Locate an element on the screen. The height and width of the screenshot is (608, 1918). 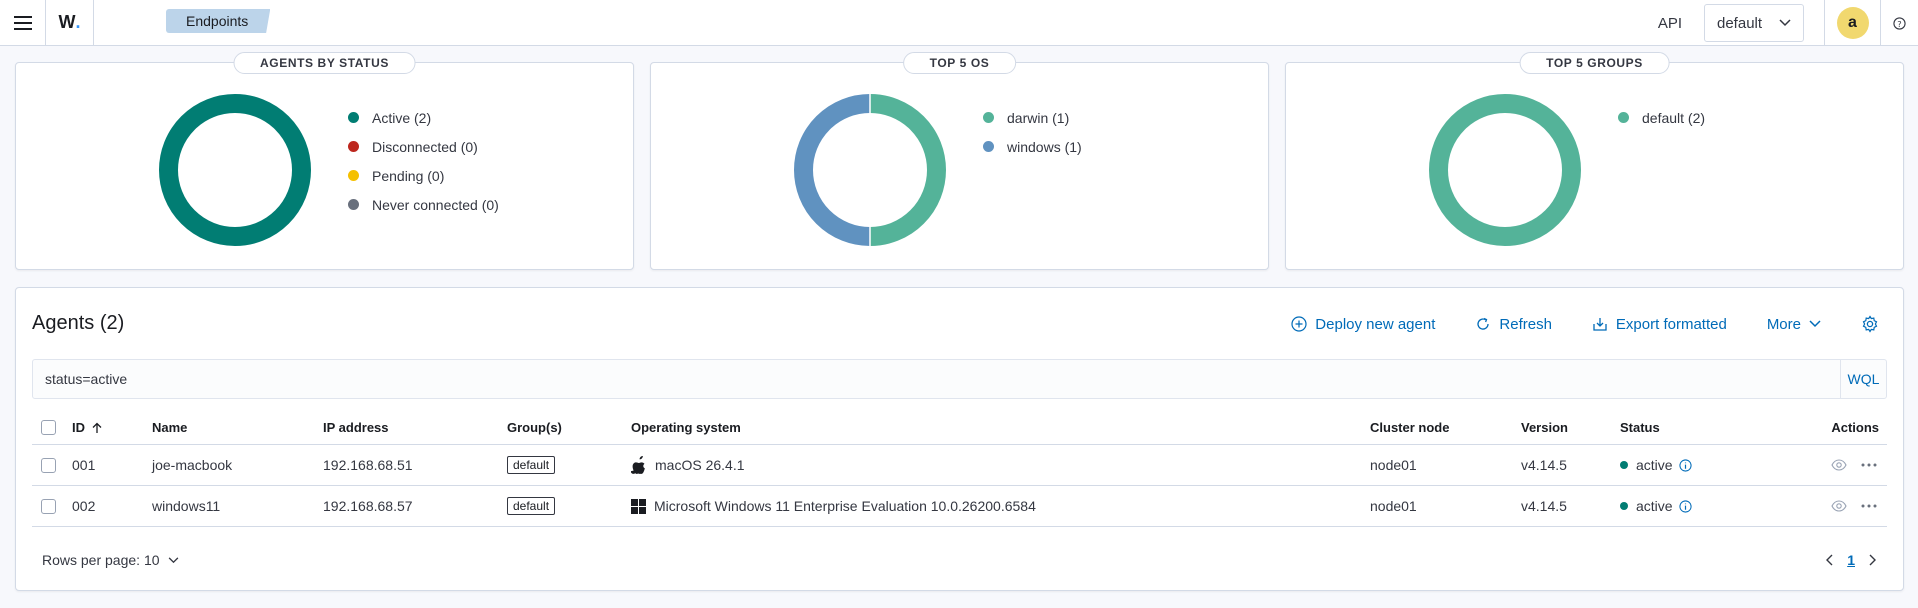
user-avatar: a is located at coordinates (1852, 23).